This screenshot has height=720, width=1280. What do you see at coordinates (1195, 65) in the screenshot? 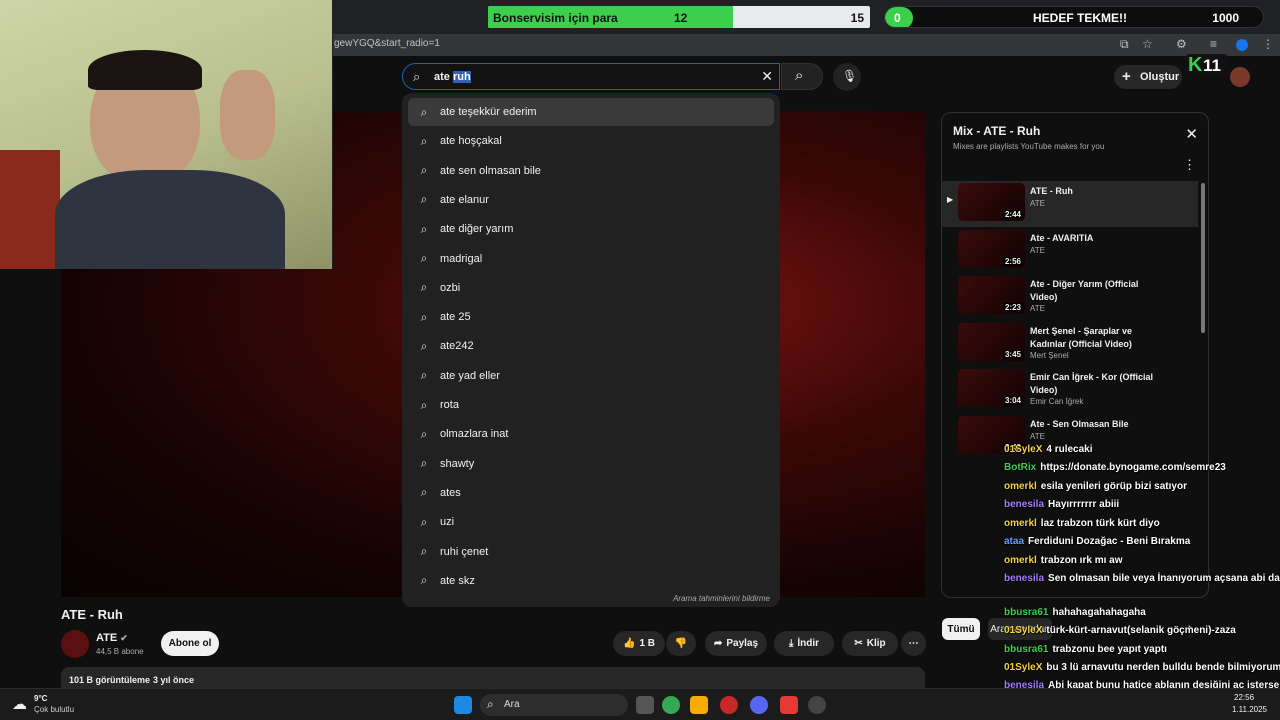
I see `k-logo-icon: K` at bounding box center [1195, 65].